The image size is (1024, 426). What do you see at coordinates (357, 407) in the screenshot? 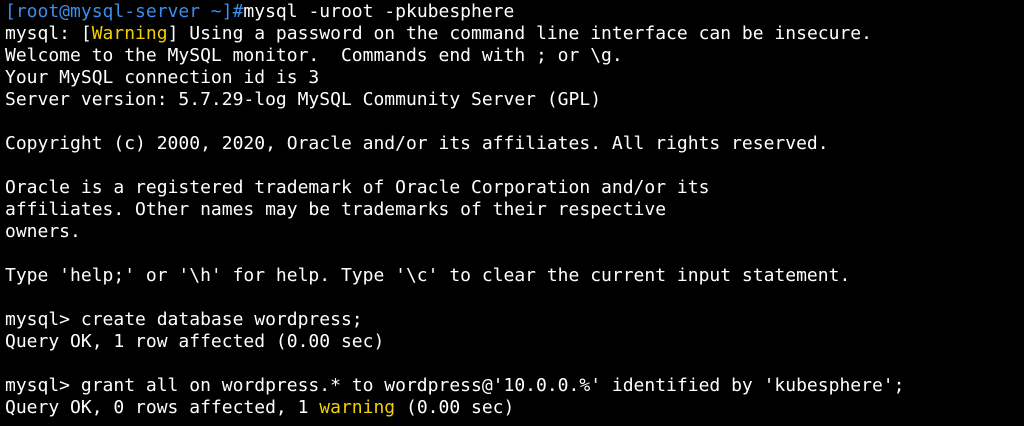
I see `result-warning: warning` at bounding box center [357, 407].